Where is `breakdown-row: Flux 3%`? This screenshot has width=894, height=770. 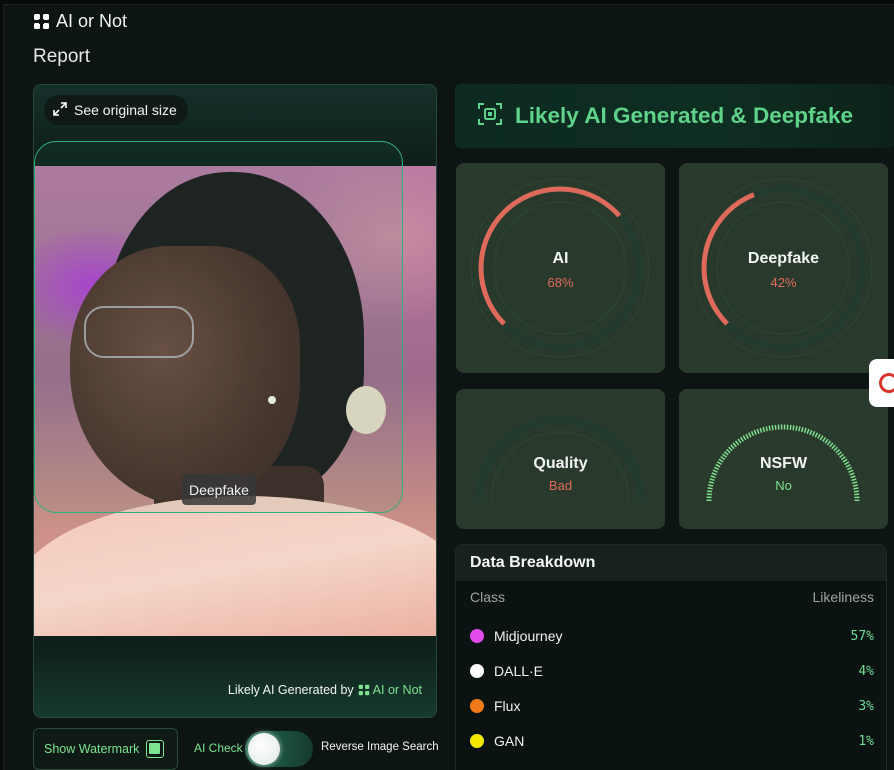 breakdown-row: Flux 3% is located at coordinates (672, 706).